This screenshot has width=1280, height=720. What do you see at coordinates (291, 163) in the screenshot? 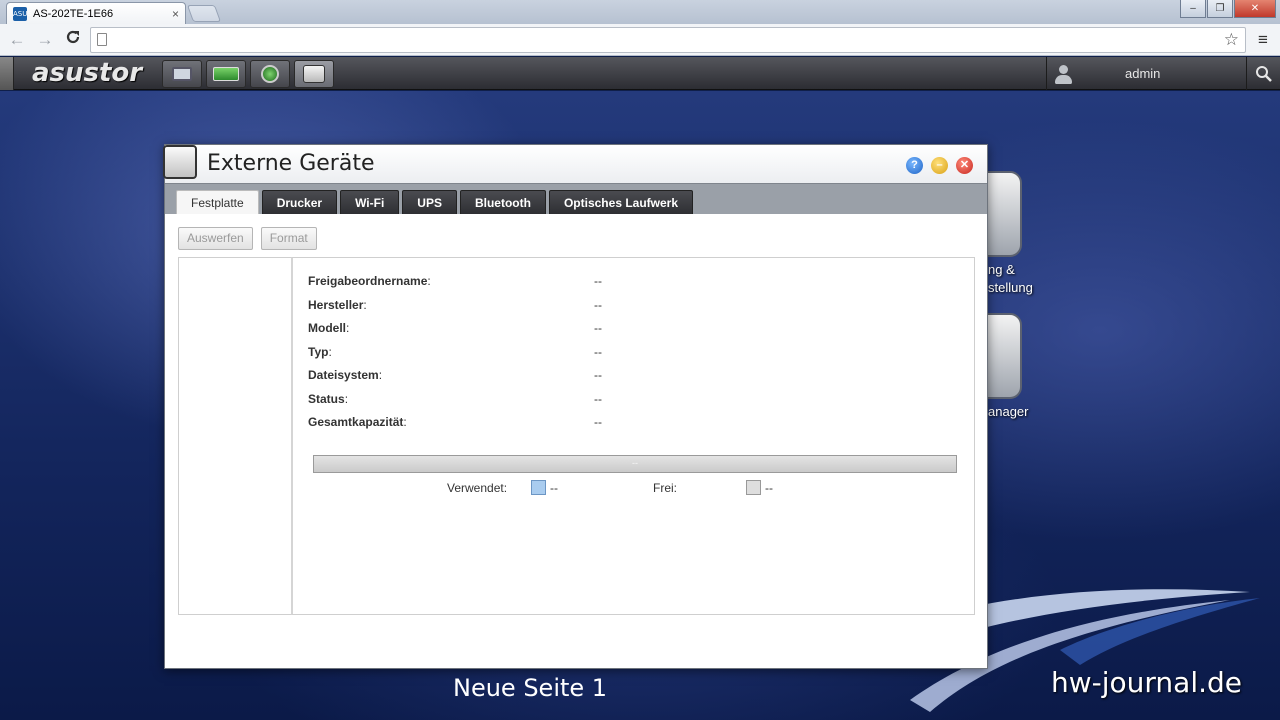
I see `window-title: Externe Geräte` at bounding box center [291, 163].